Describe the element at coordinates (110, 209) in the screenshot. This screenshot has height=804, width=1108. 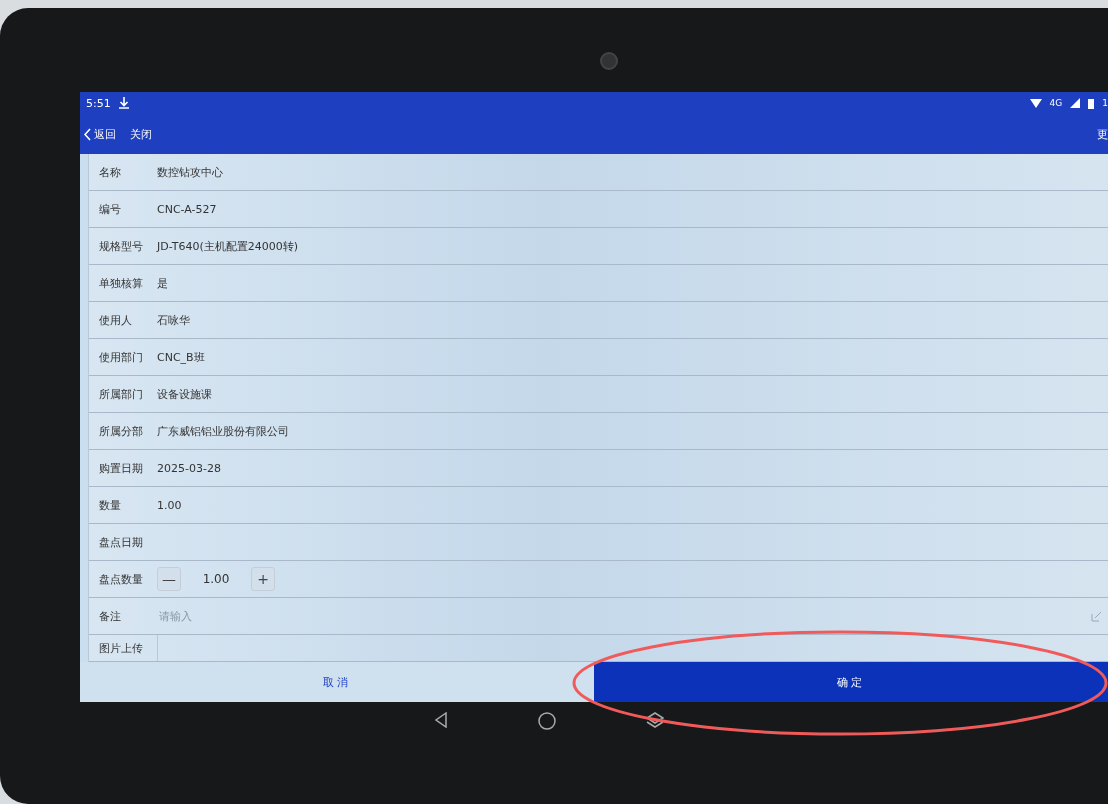
I see `field-label: 编号` at that location.